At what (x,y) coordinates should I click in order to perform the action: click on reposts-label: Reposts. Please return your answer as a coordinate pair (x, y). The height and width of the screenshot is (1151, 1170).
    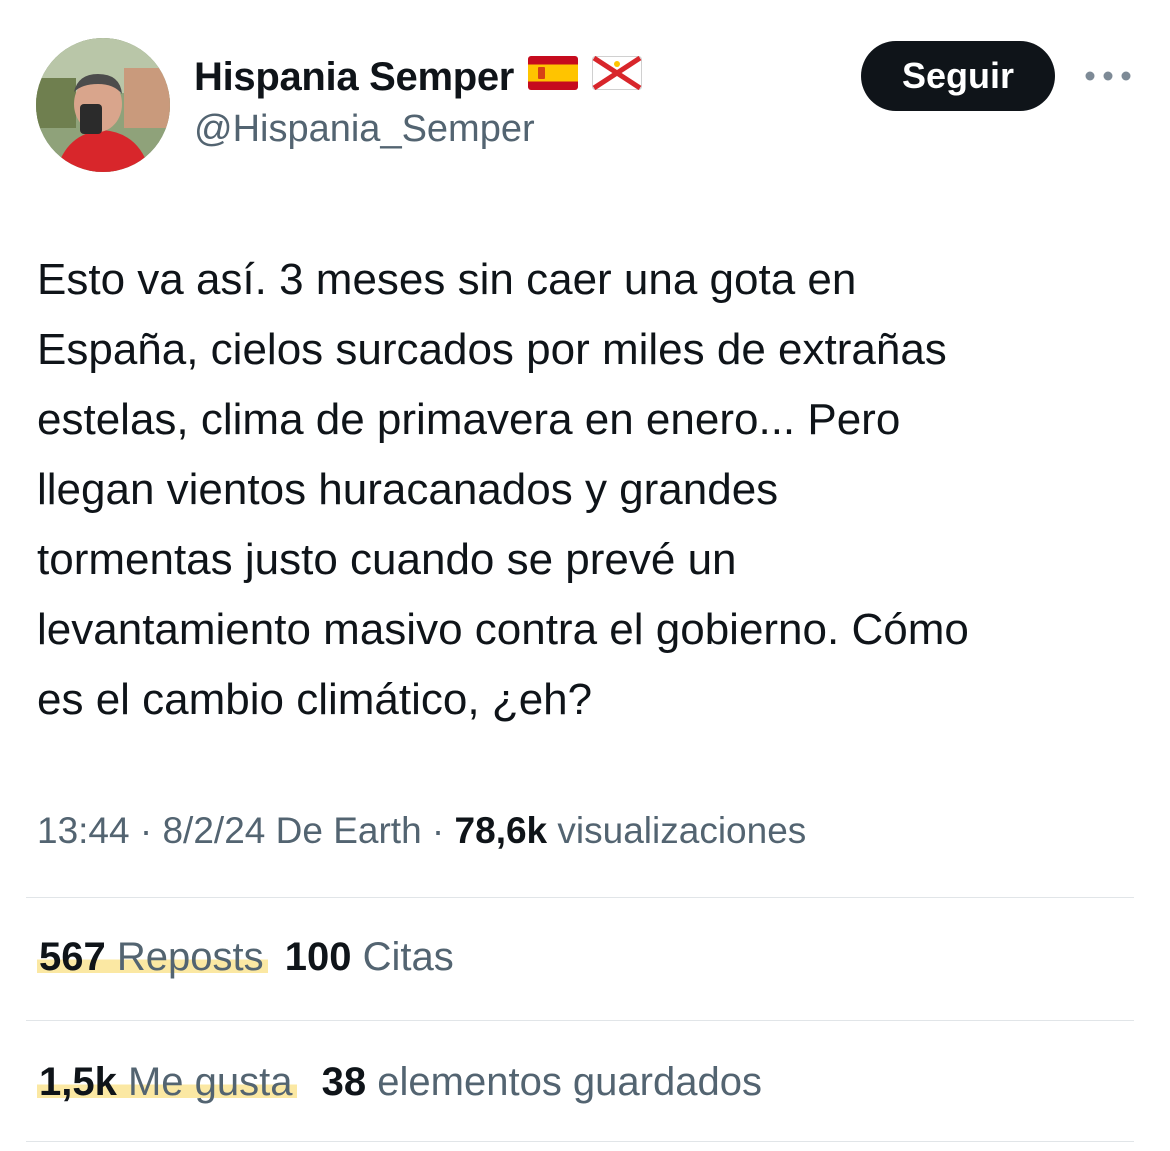
    Looking at the image, I should click on (190, 957).